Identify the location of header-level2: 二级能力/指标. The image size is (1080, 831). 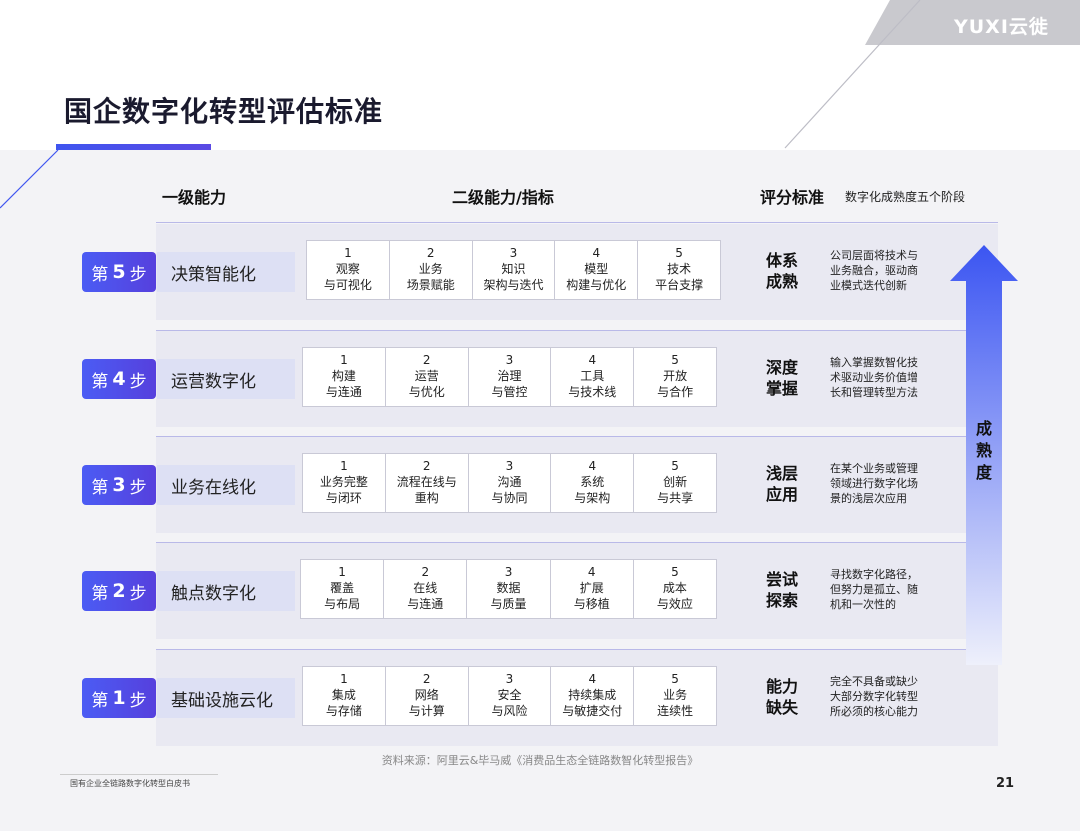
(503, 197).